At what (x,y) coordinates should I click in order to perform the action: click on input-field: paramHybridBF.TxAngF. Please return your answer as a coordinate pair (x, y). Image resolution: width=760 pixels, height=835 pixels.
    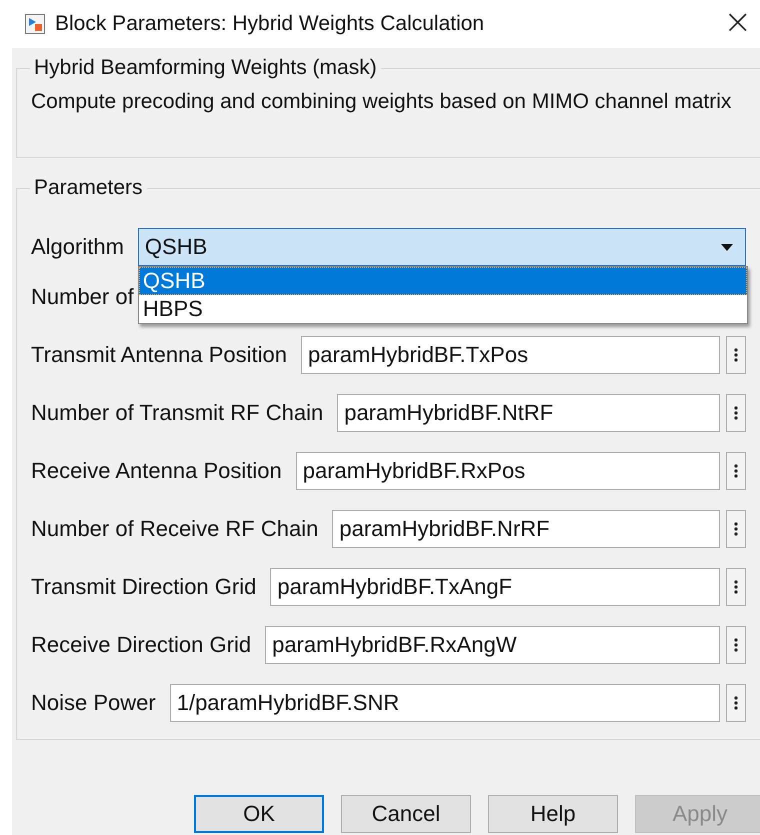
    Looking at the image, I should click on (495, 587).